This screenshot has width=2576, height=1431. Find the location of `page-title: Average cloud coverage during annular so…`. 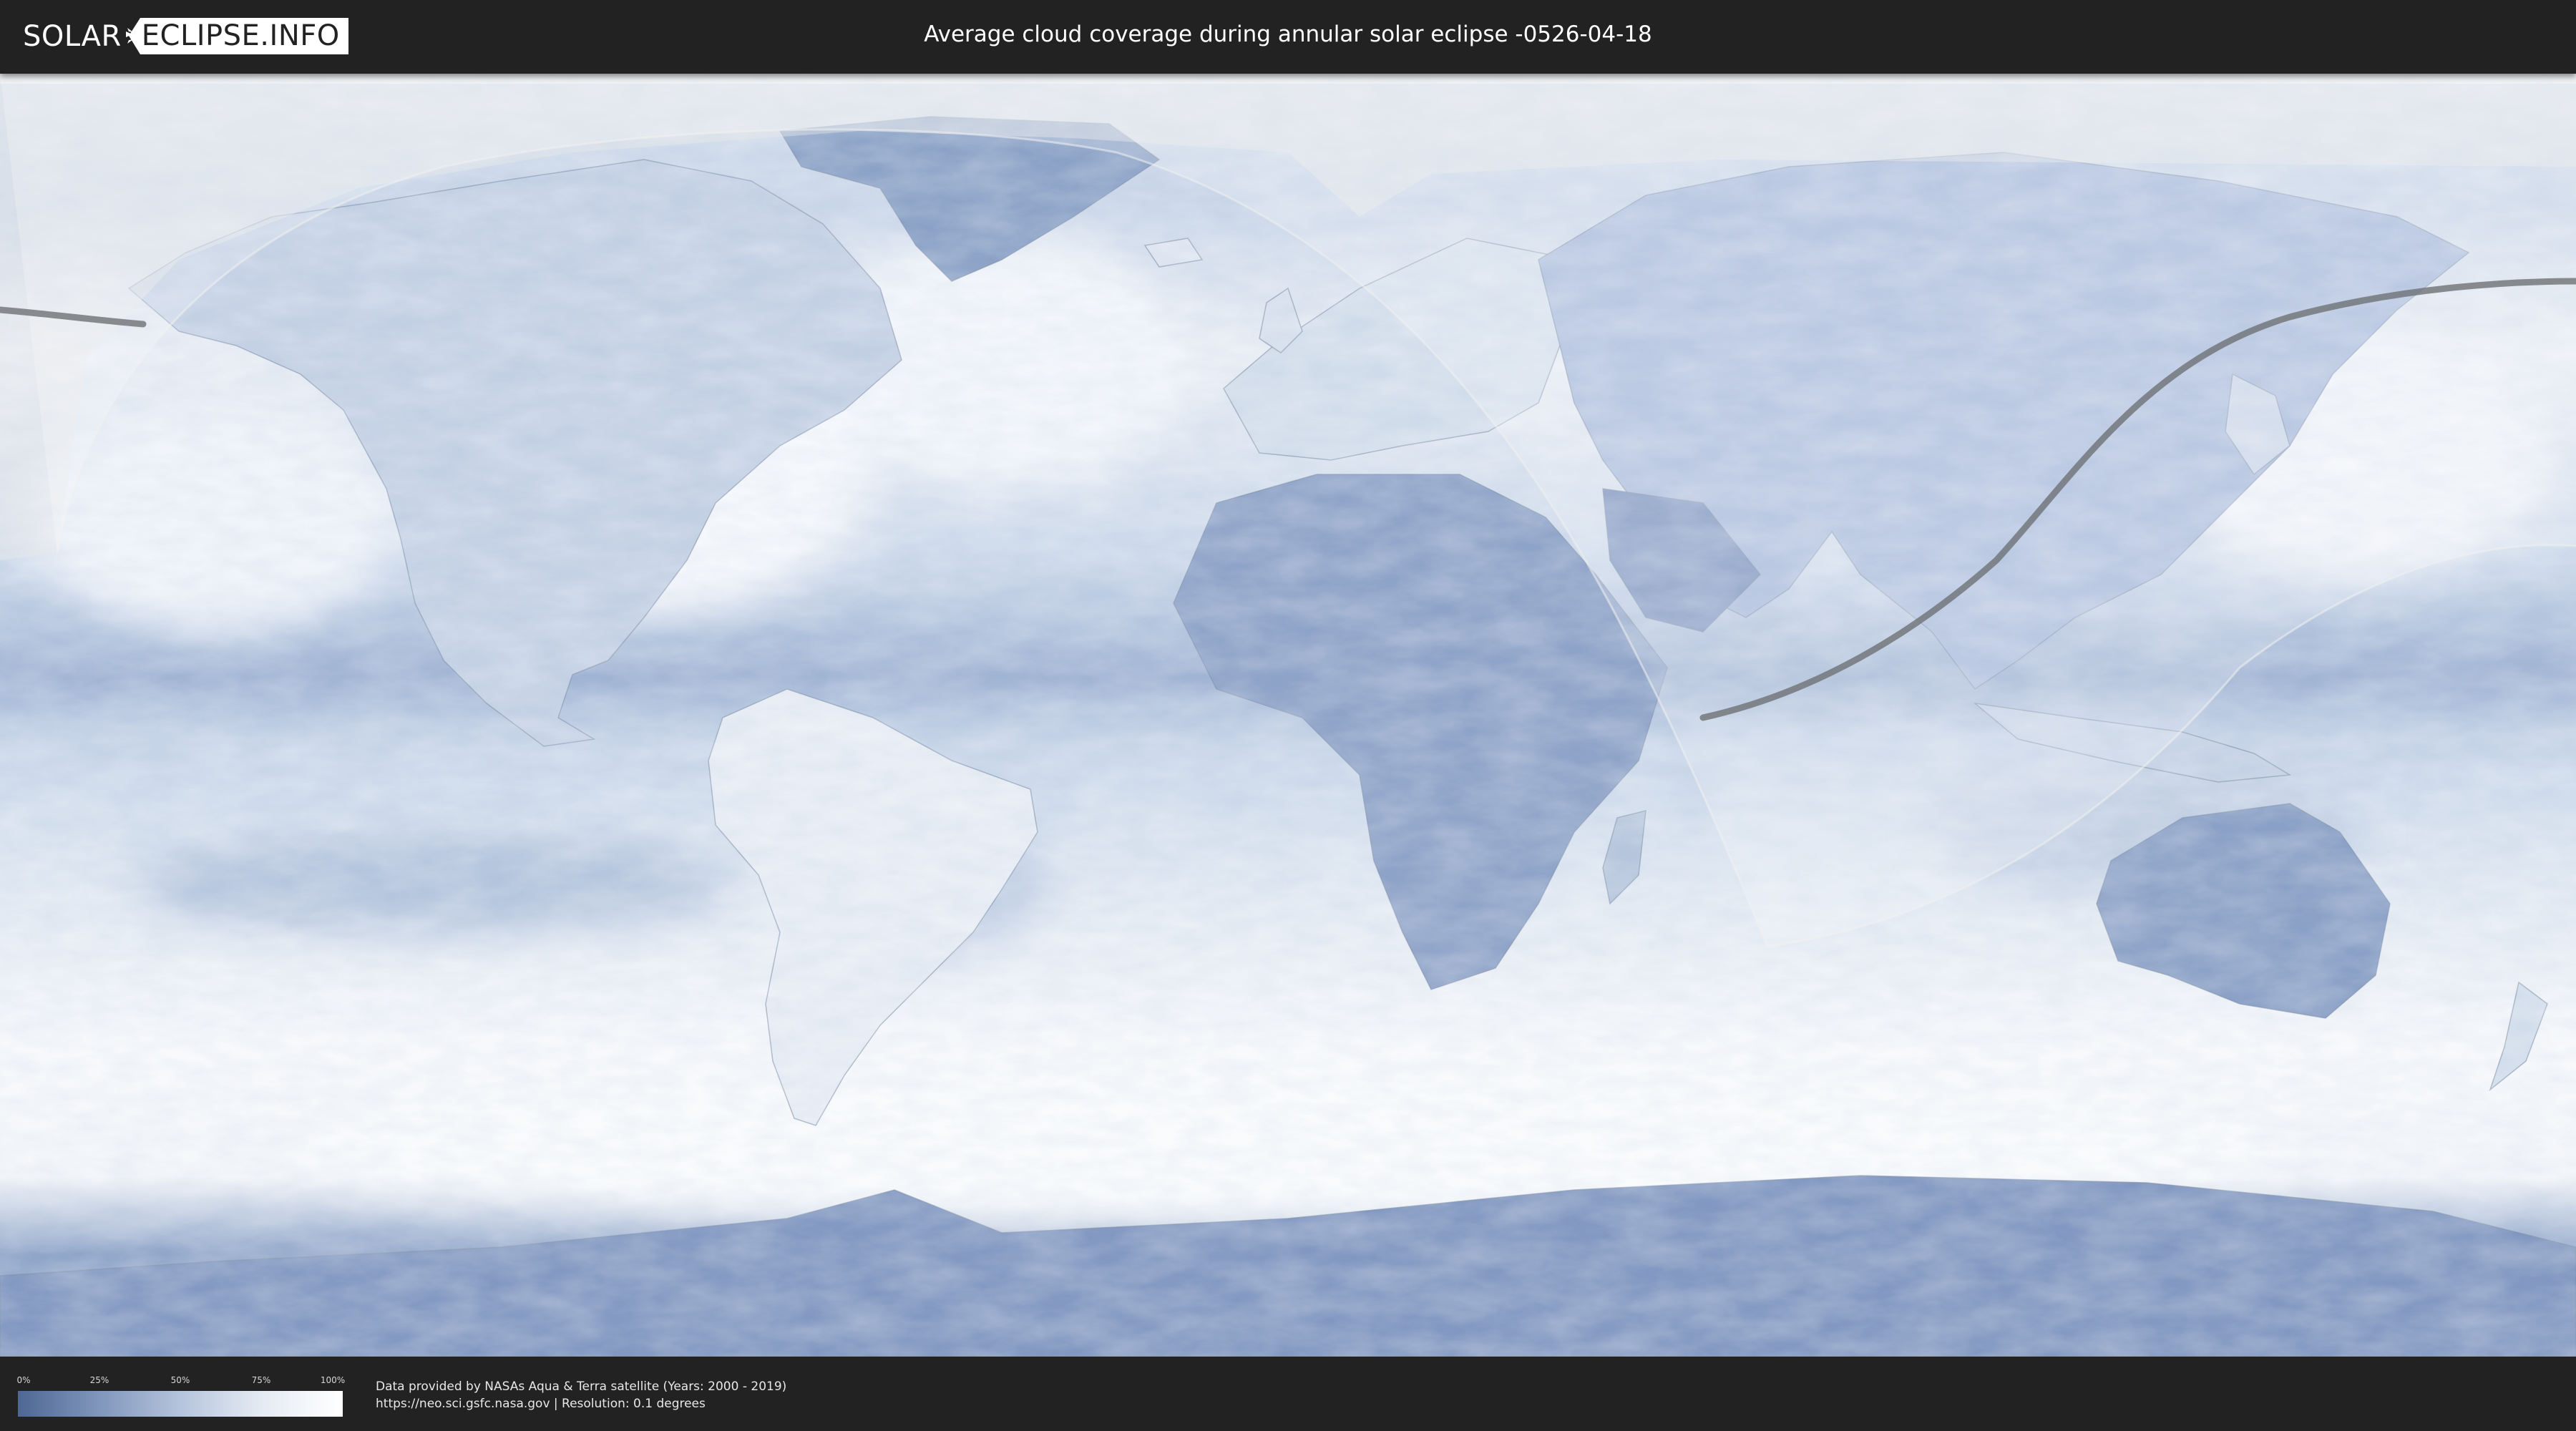

page-title: Average cloud coverage during annular so… is located at coordinates (1288, 34).